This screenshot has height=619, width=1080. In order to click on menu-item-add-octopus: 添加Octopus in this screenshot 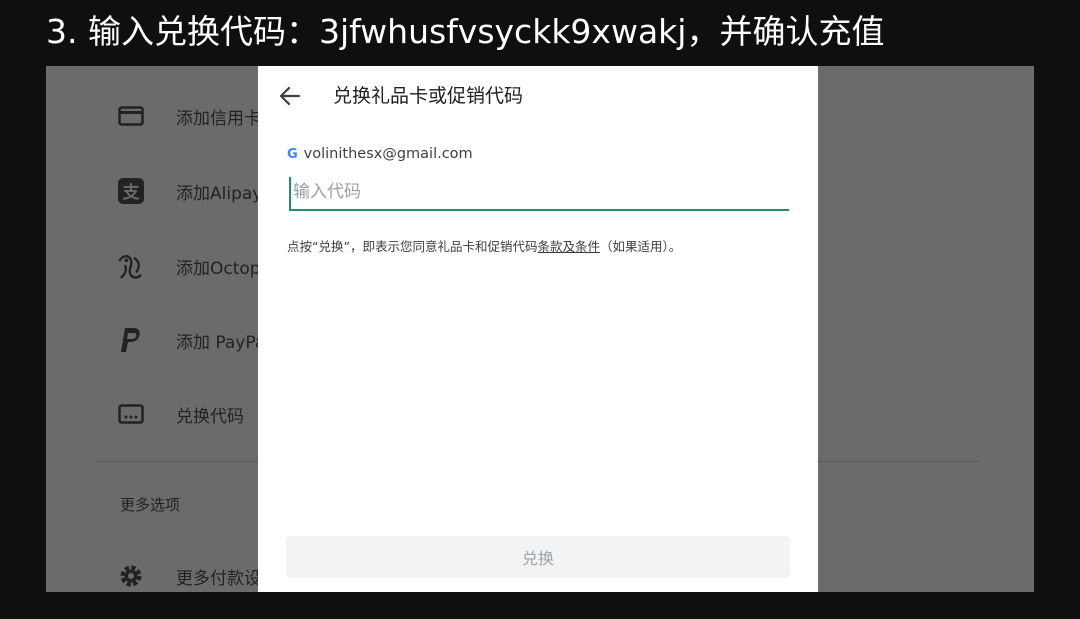, I will do `click(198, 266)`.